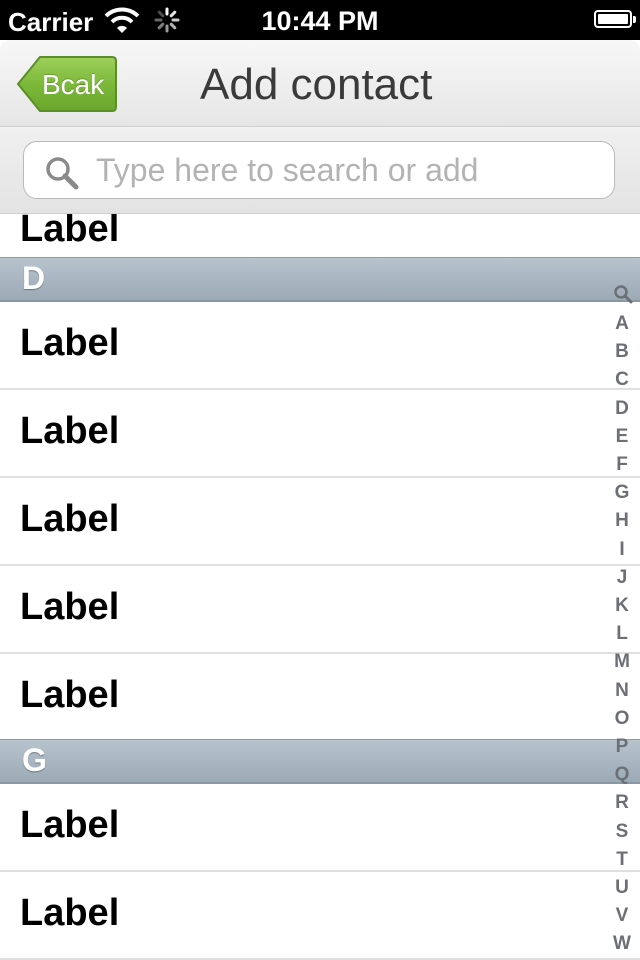 The width and height of the screenshot is (640, 960). Describe the element at coordinates (623, 296) in the screenshot. I see `index-search-icon` at that location.